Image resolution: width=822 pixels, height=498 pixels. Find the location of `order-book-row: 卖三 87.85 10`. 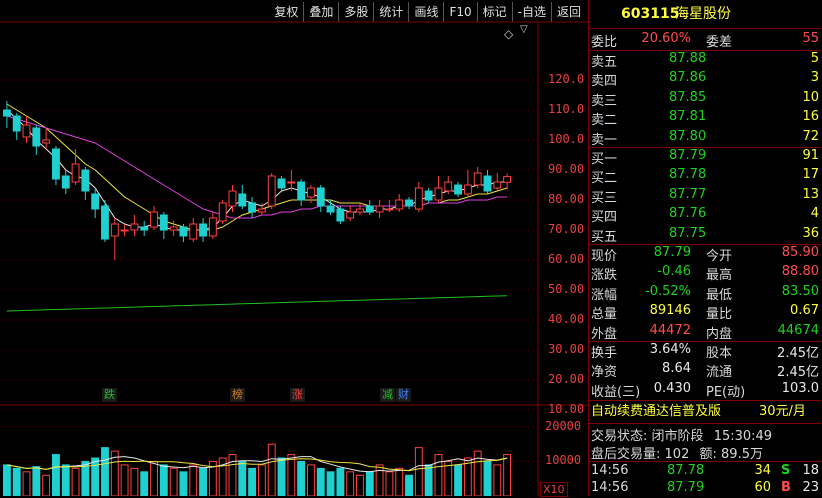

order-book-row: 卖三 87.85 10 is located at coordinates (705, 99).